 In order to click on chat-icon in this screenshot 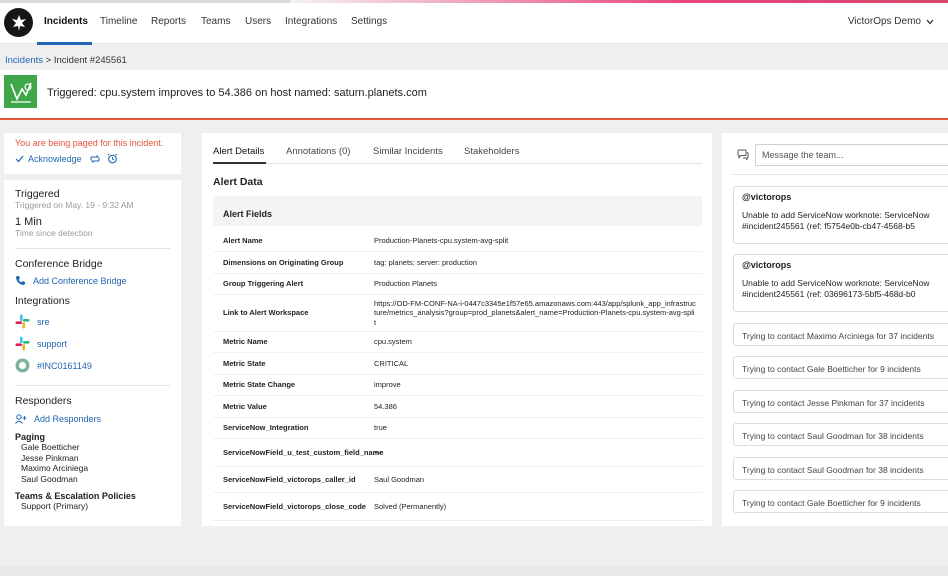, I will do `click(743, 154)`.